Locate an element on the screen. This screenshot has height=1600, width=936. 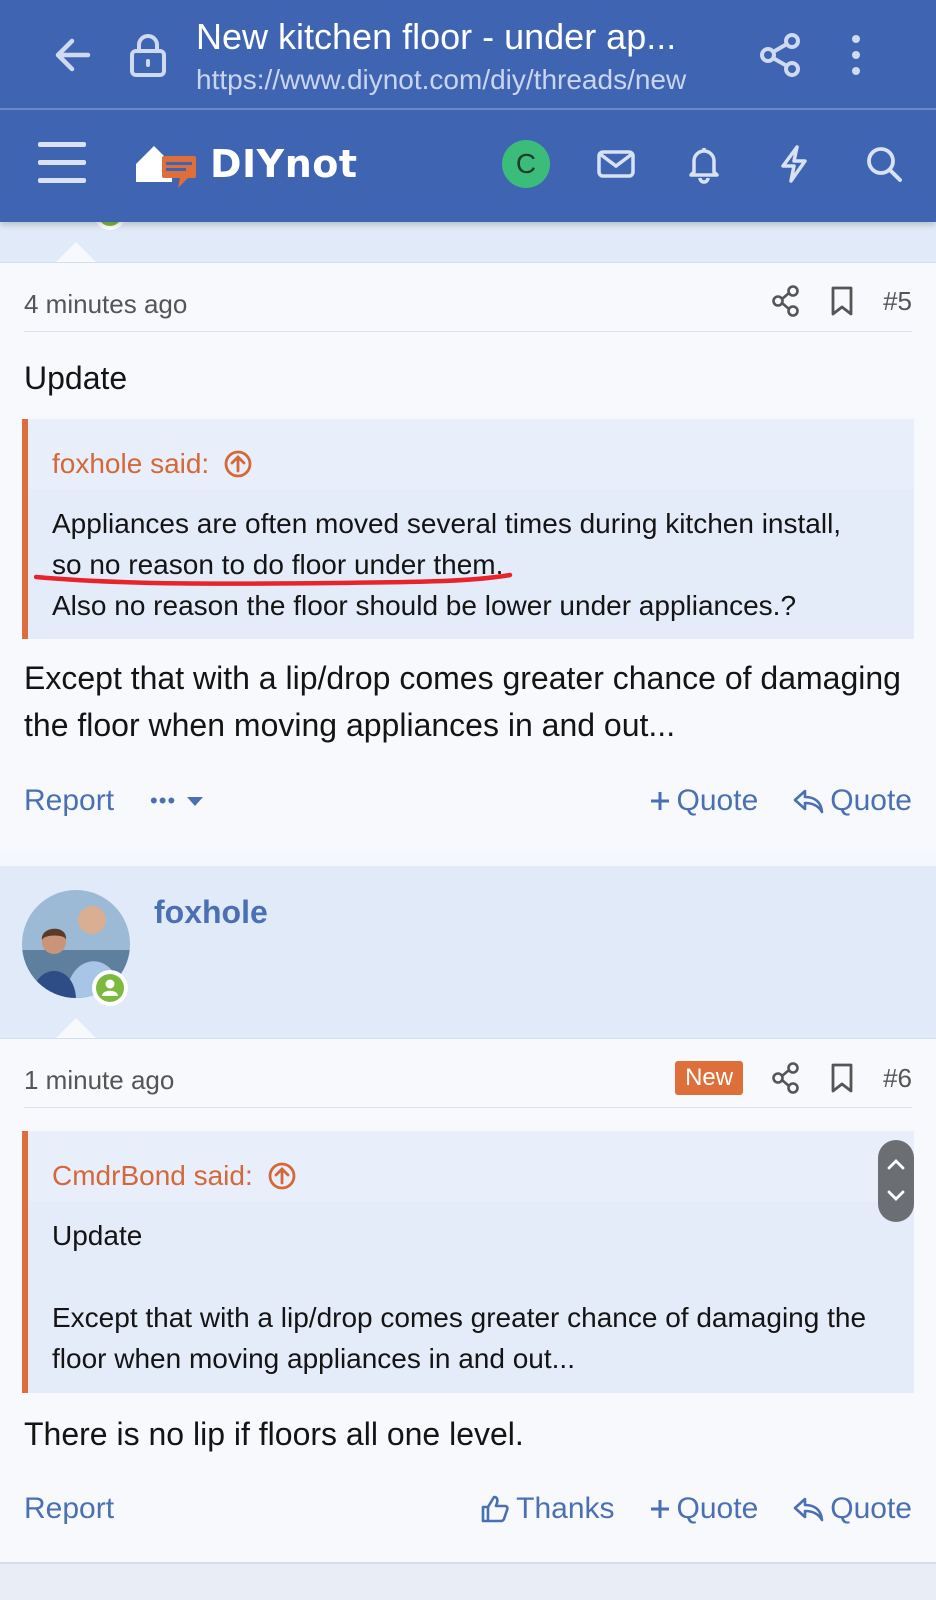
post6-username: foxhole is located at coordinates (211, 912).